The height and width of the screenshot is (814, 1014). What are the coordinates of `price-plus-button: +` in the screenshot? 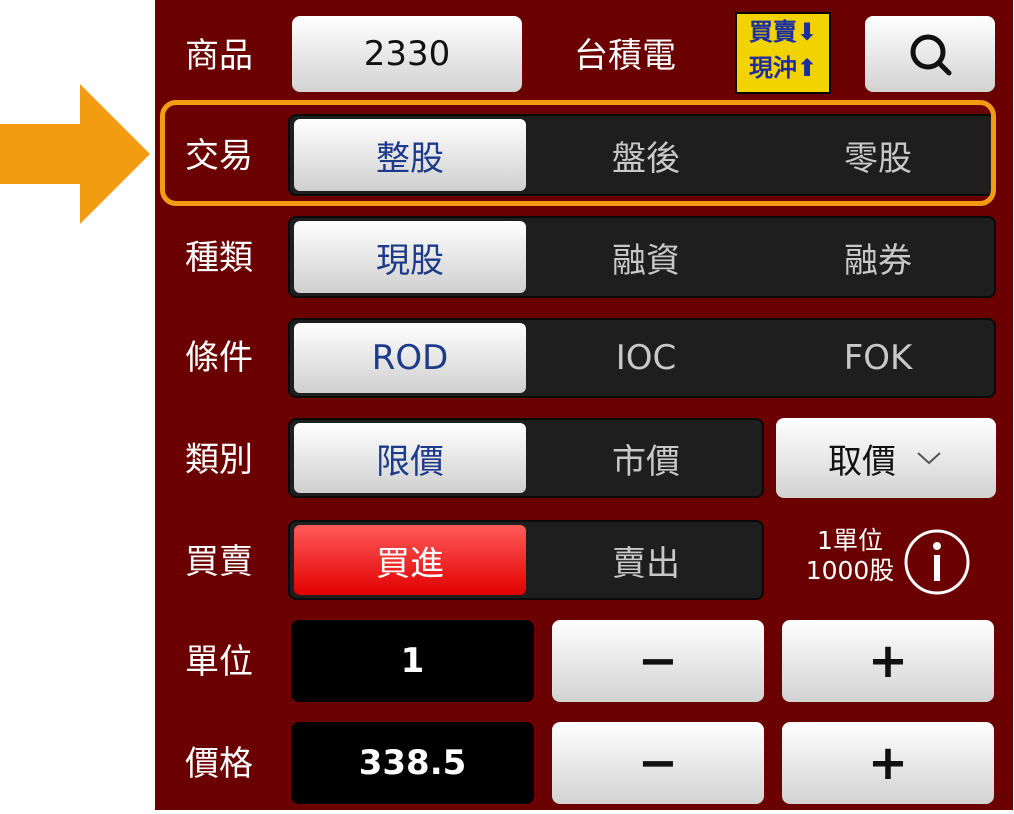 It's located at (888, 763).